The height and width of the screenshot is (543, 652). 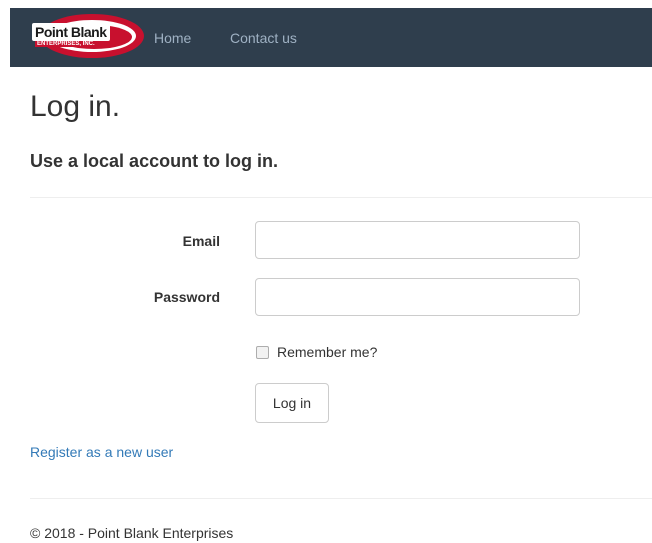 What do you see at coordinates (417, 297) in the screenshot?
I see `password-field` at bounding box center [417, 297].